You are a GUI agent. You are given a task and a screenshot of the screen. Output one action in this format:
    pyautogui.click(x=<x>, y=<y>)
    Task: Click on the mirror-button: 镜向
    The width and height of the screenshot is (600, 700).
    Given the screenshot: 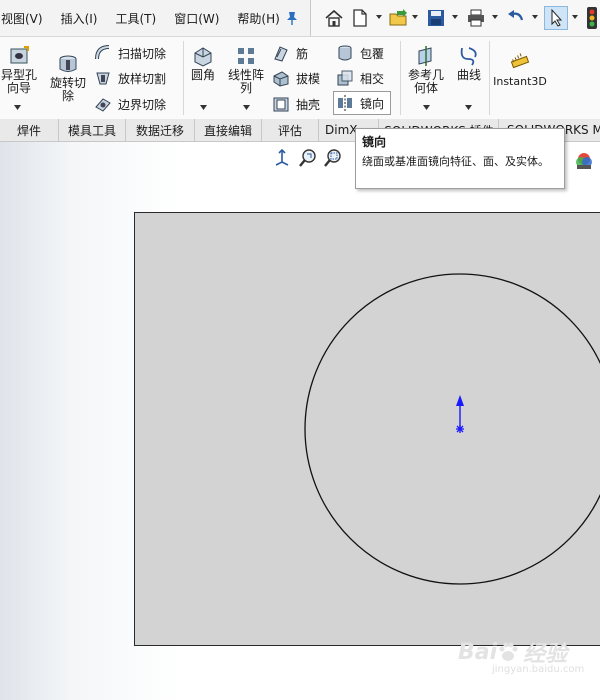 What is the action you would take?
    pyautogui.click(x=362, y=103)
    